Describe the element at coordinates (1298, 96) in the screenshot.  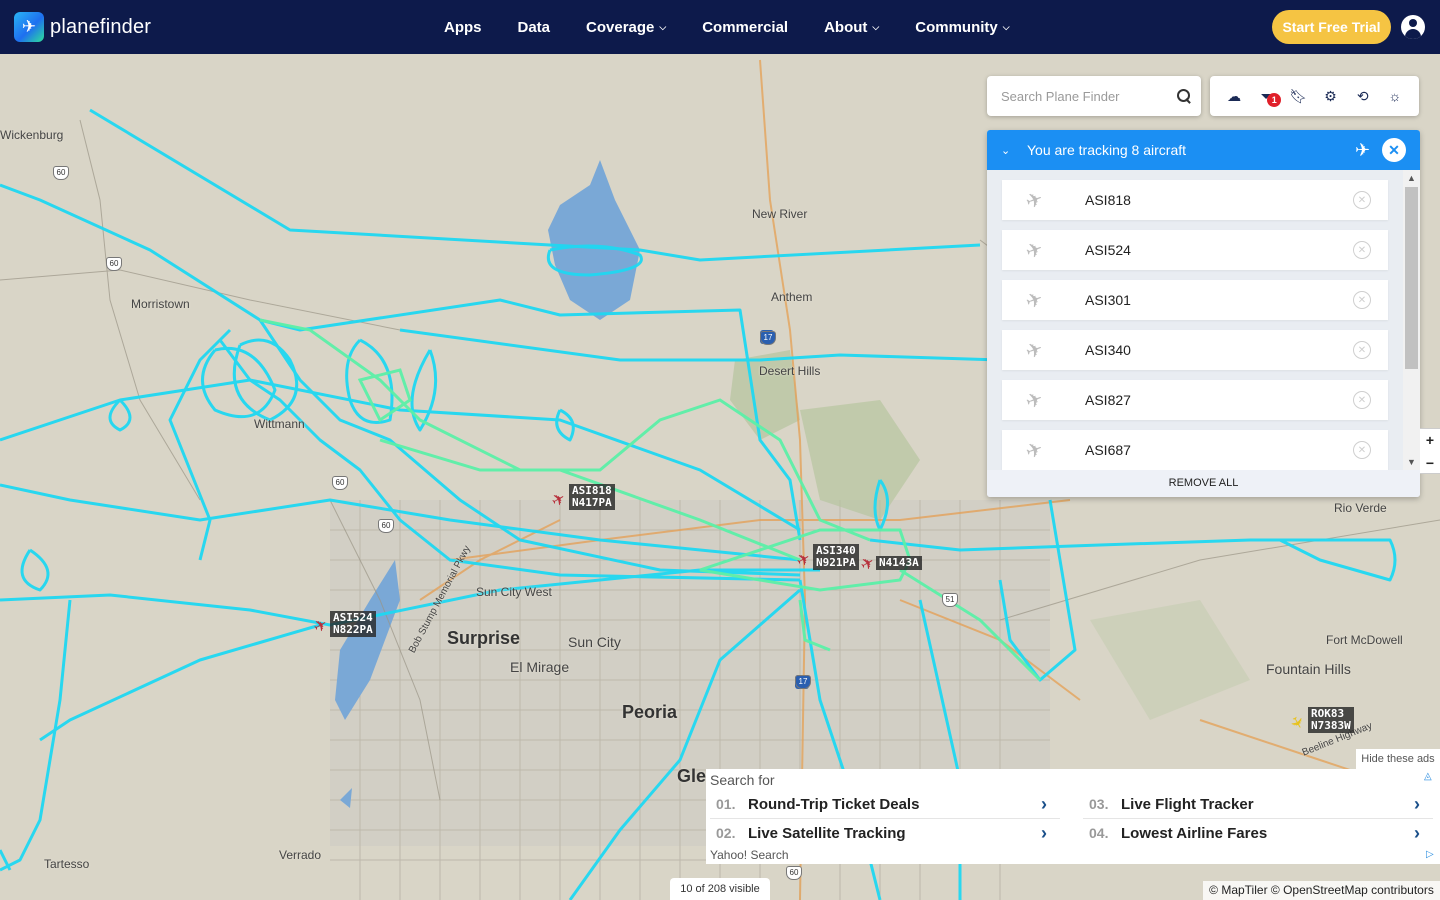
I see `bookmark-icon: 🔖︎` at that location.